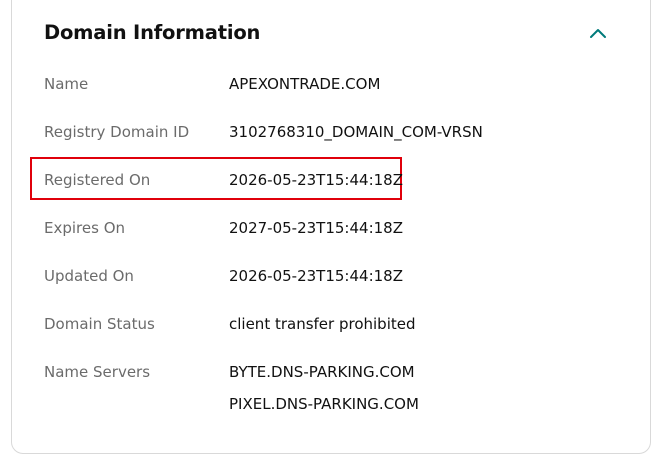  I want to click on name-value: APEXONTRADE.COM, so click(305, 84).